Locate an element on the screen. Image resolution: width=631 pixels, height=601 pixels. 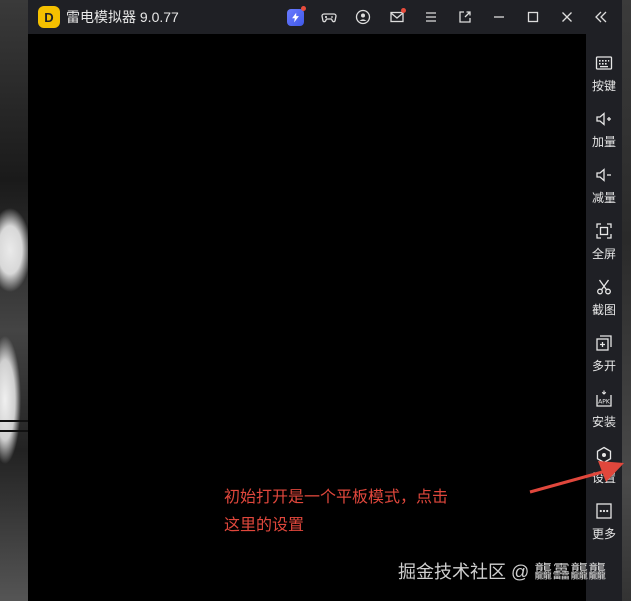
svg-text: APK is located at coordinates (604, 402).